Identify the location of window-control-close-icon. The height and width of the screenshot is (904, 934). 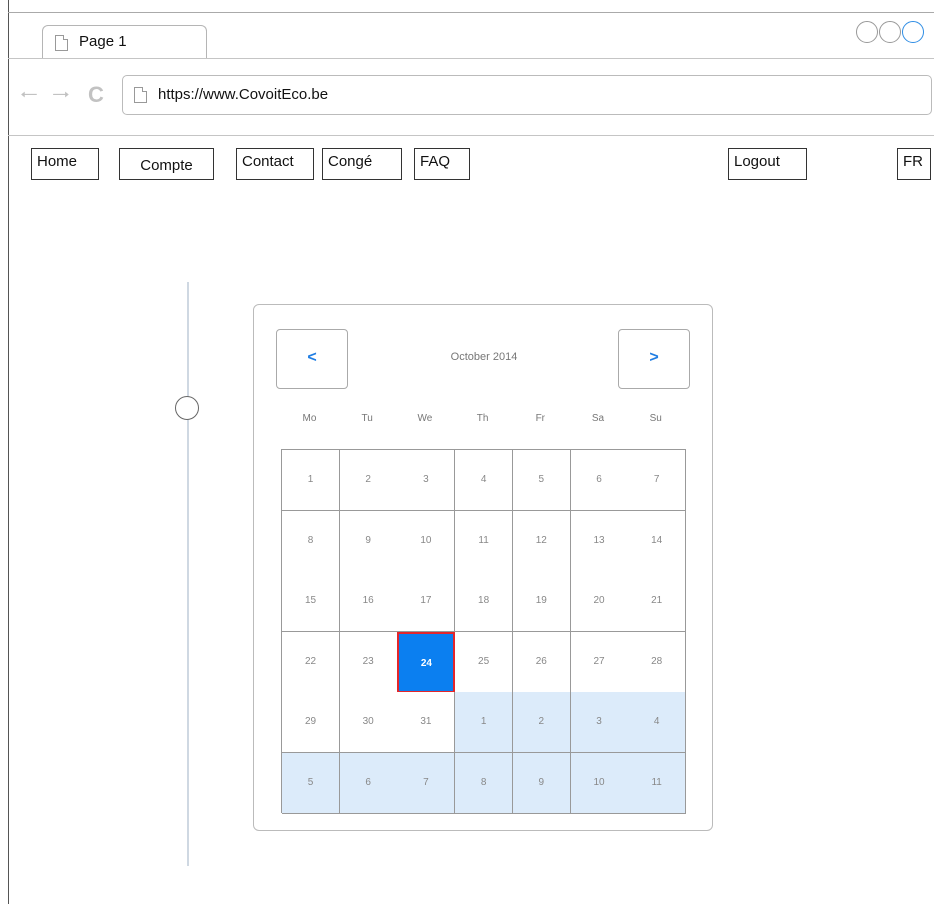
(867, 32).